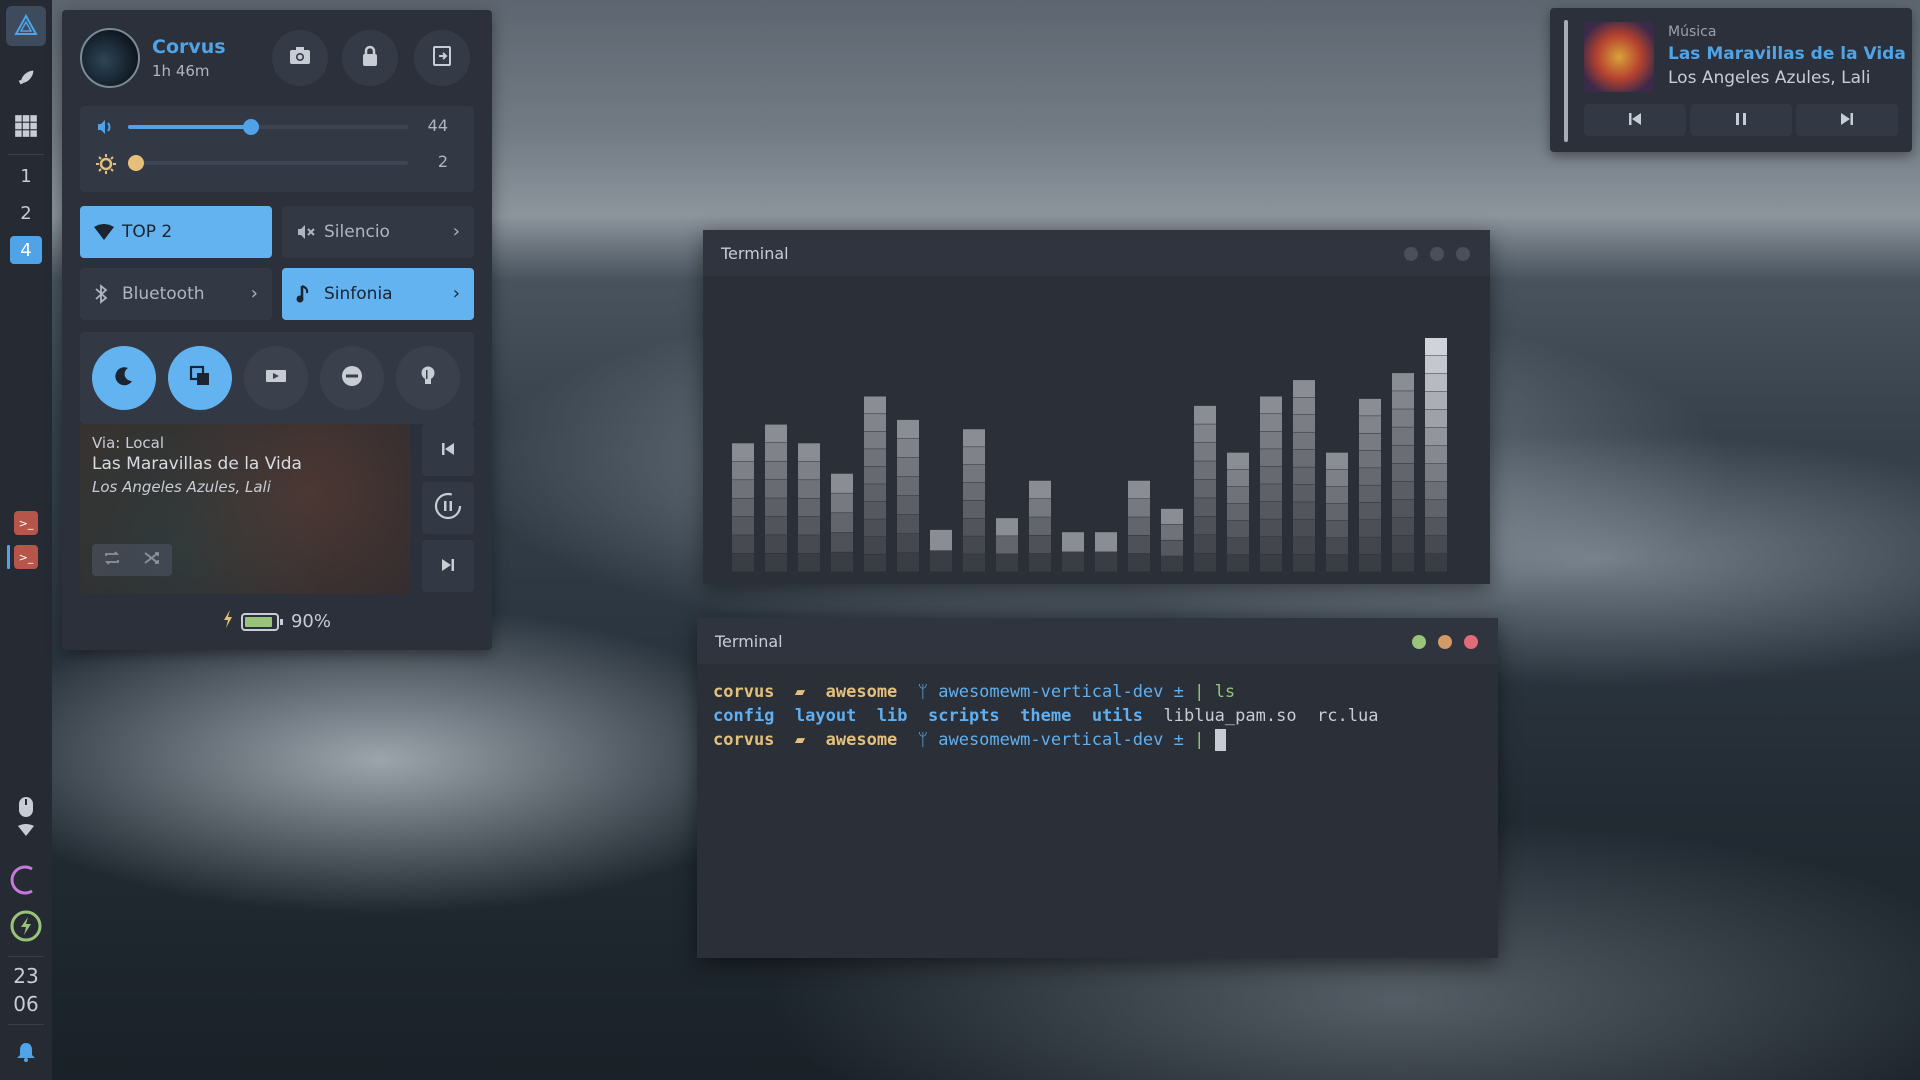 The height and width of the screenshot is (1080, 1920). I want to click on volume-slider, so click(268, 127).